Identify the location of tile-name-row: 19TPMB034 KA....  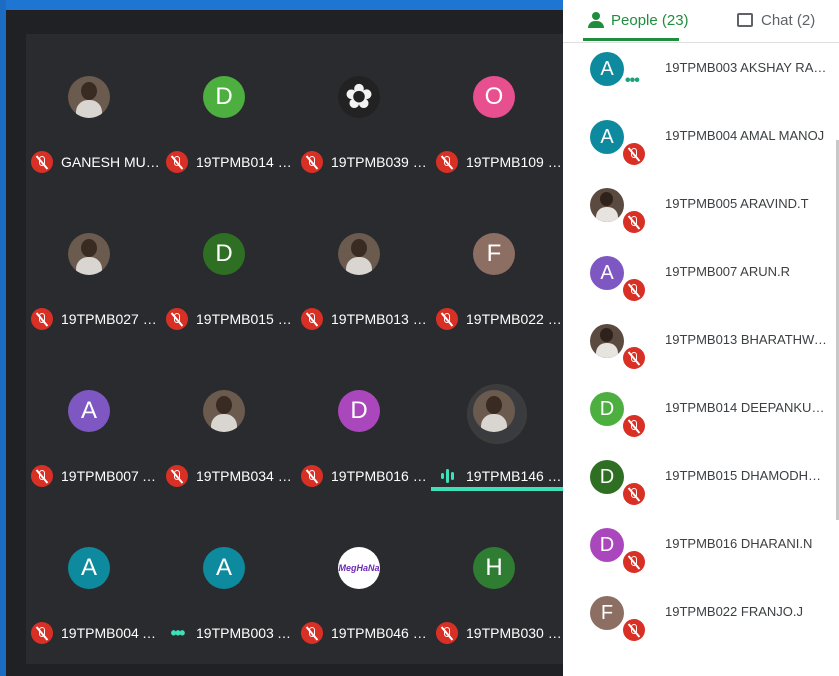
(231, 476).